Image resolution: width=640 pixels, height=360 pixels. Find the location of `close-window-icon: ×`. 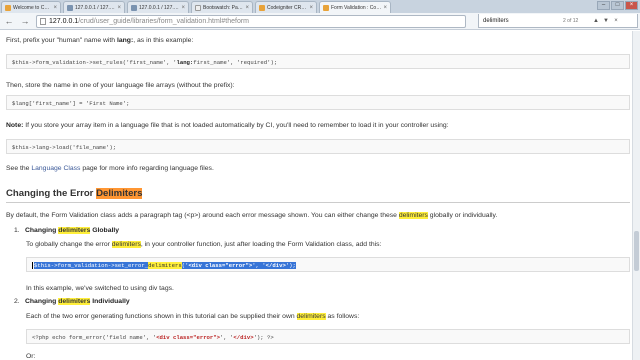

close-window-icon: × is located at coordinates (631, 5).